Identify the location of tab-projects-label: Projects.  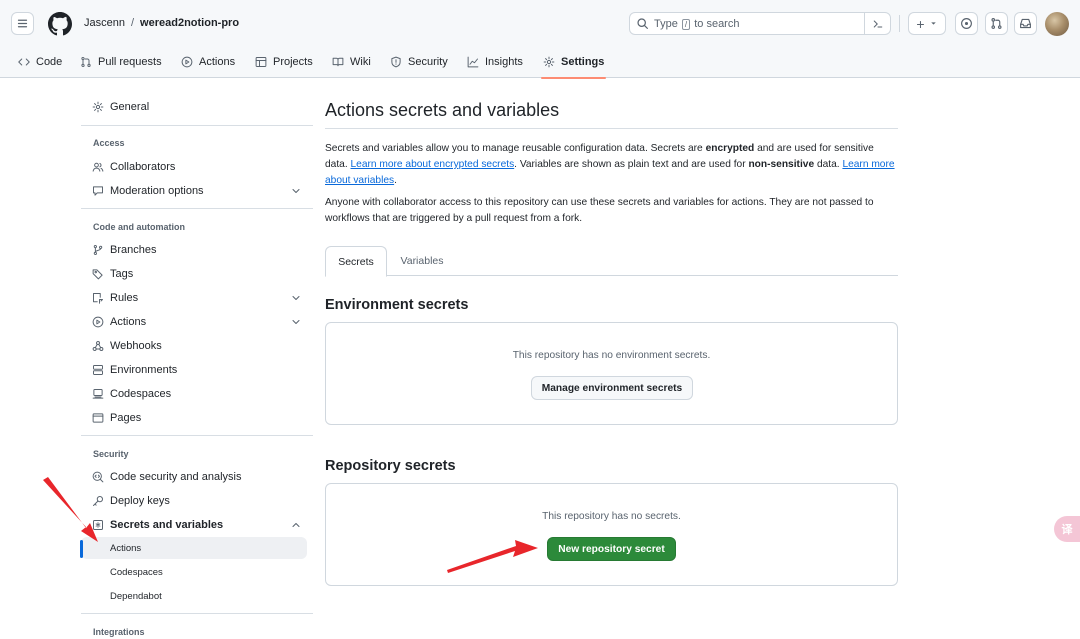
(293, 62).